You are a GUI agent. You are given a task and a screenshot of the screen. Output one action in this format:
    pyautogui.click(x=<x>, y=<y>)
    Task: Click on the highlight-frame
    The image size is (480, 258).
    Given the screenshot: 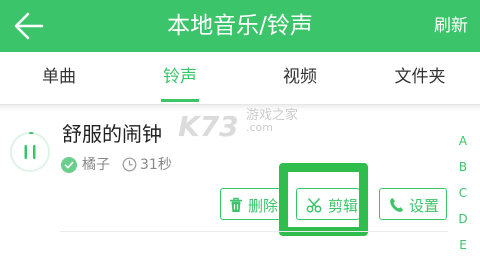 What is the action you would take?
    pyautogui.click(x=323, y=199)
    